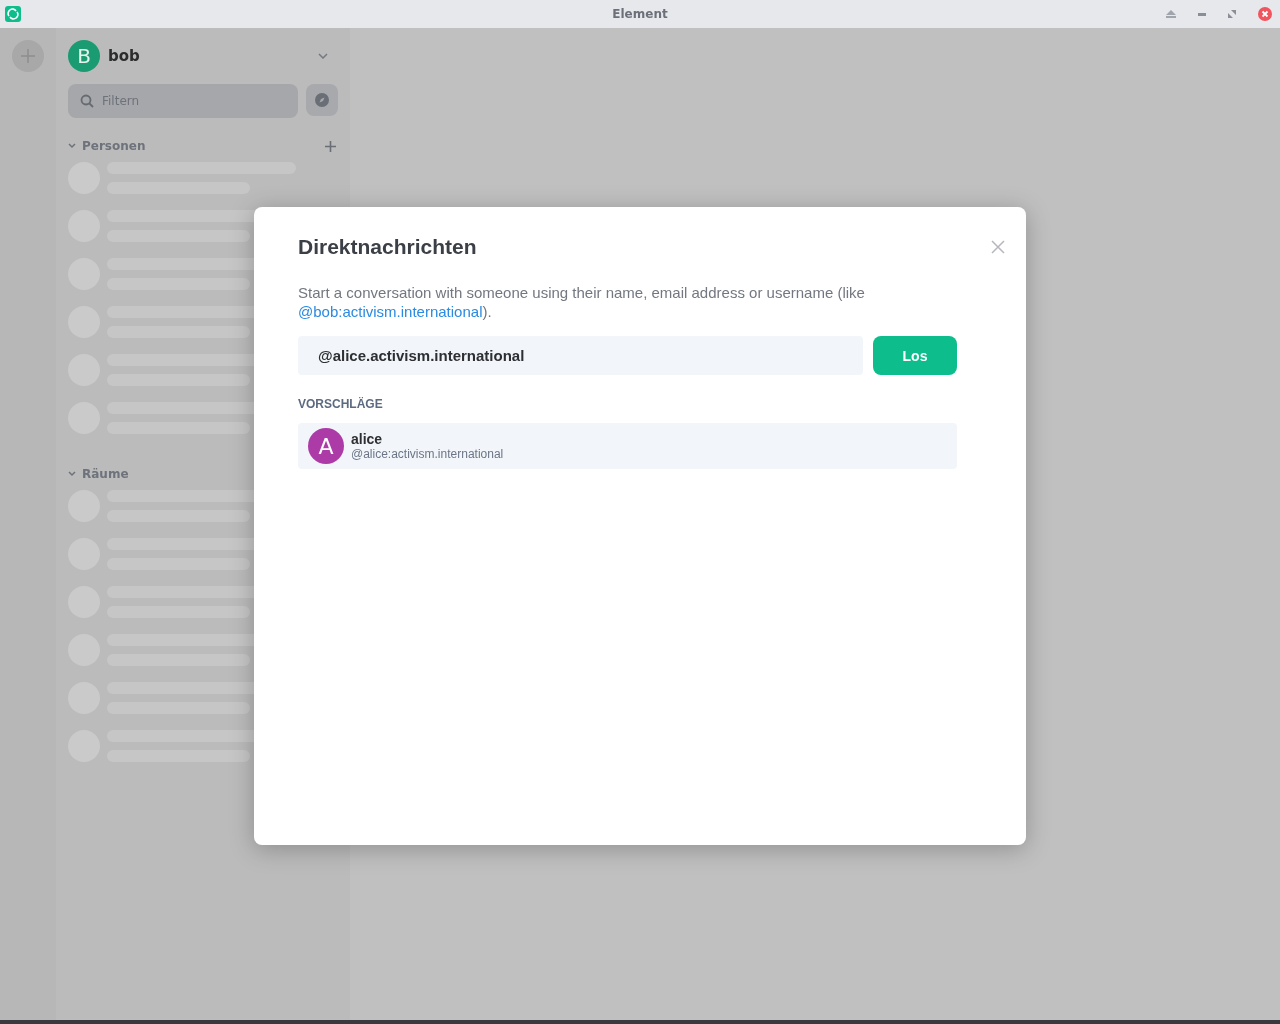 This screenshot has width=1280, height=1024. I want to click on maximize-icon, so click(1232, 14).